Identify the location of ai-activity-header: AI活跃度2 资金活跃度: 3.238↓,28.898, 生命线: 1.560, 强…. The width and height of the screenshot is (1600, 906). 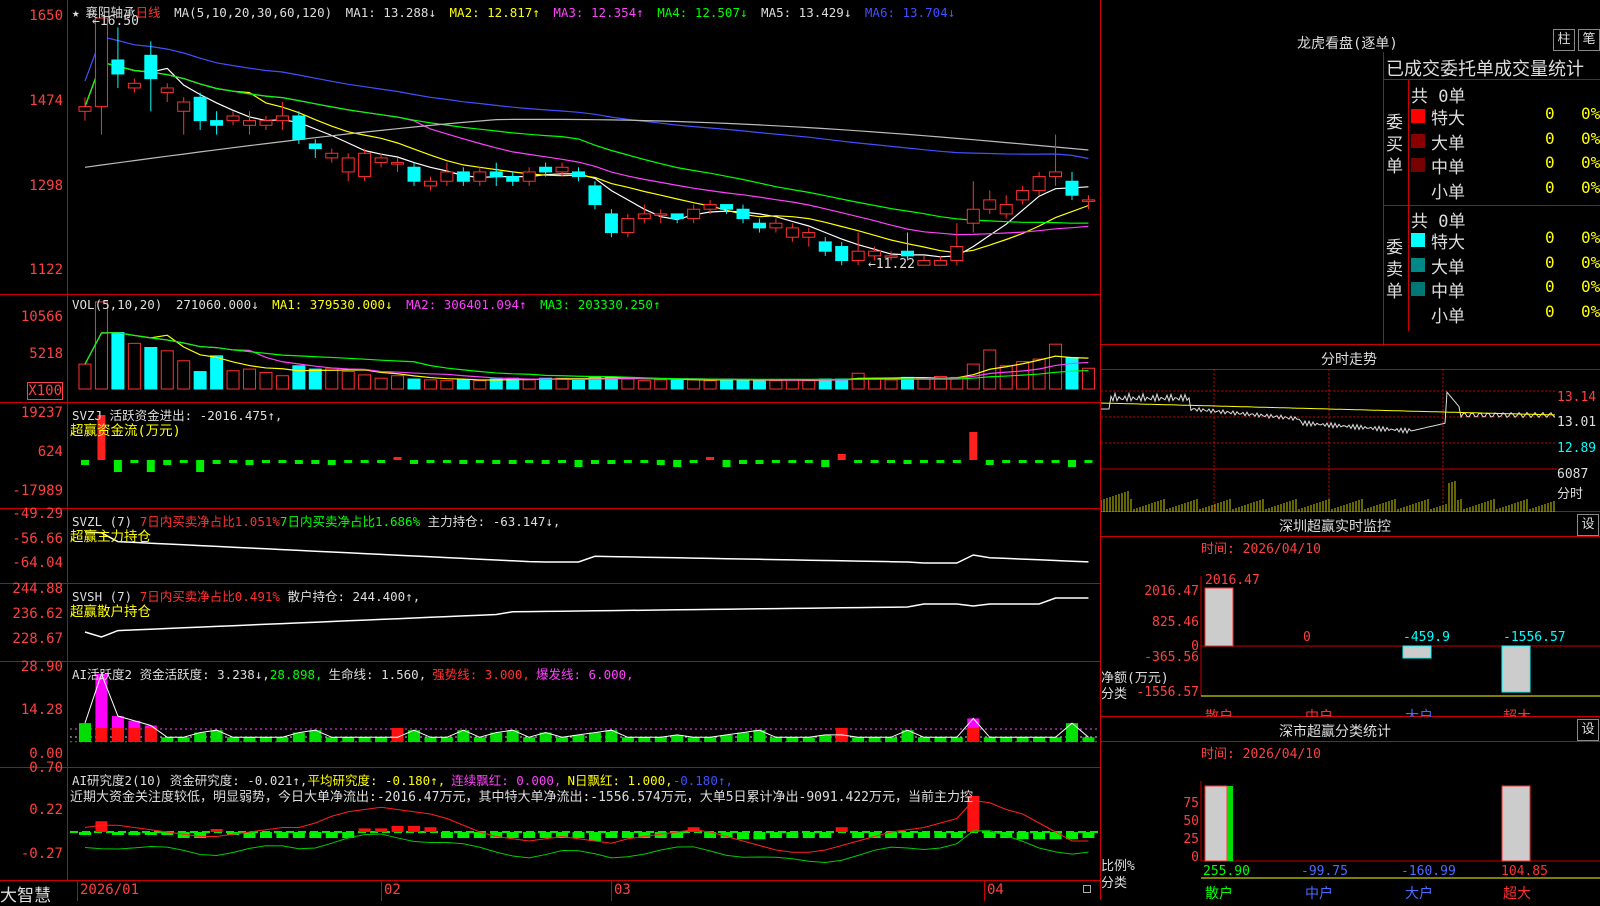
(356, 673).